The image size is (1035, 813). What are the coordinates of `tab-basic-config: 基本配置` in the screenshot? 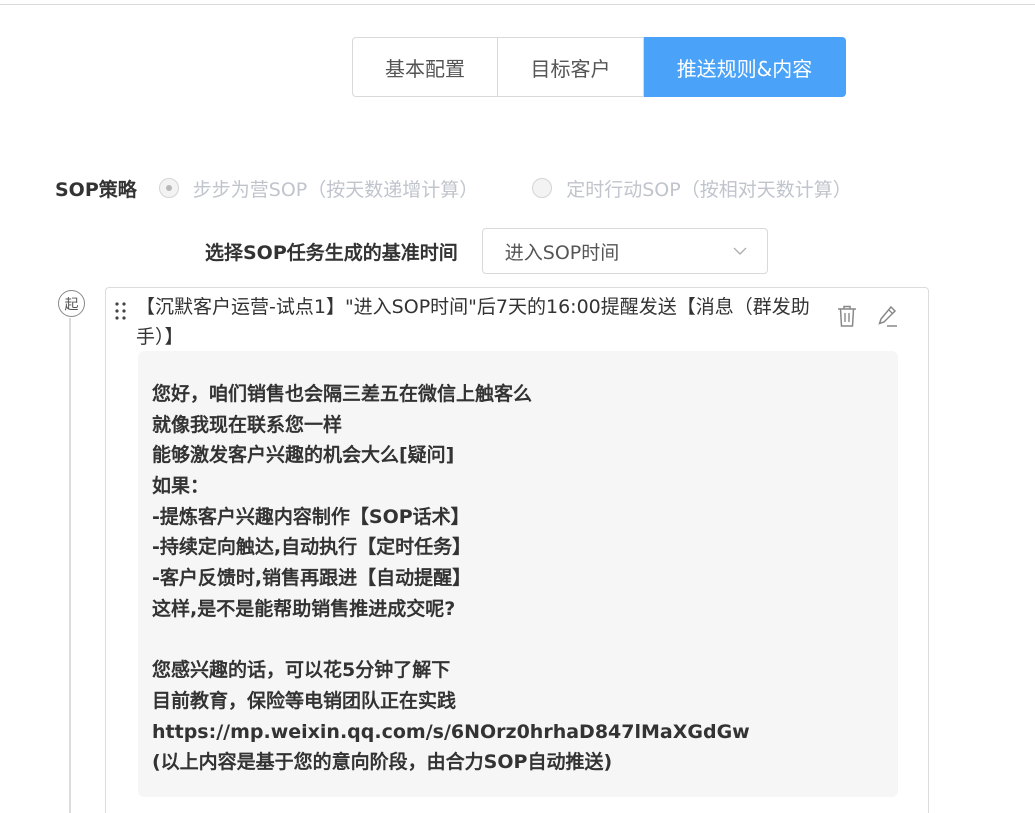 It's located at (425, 67).